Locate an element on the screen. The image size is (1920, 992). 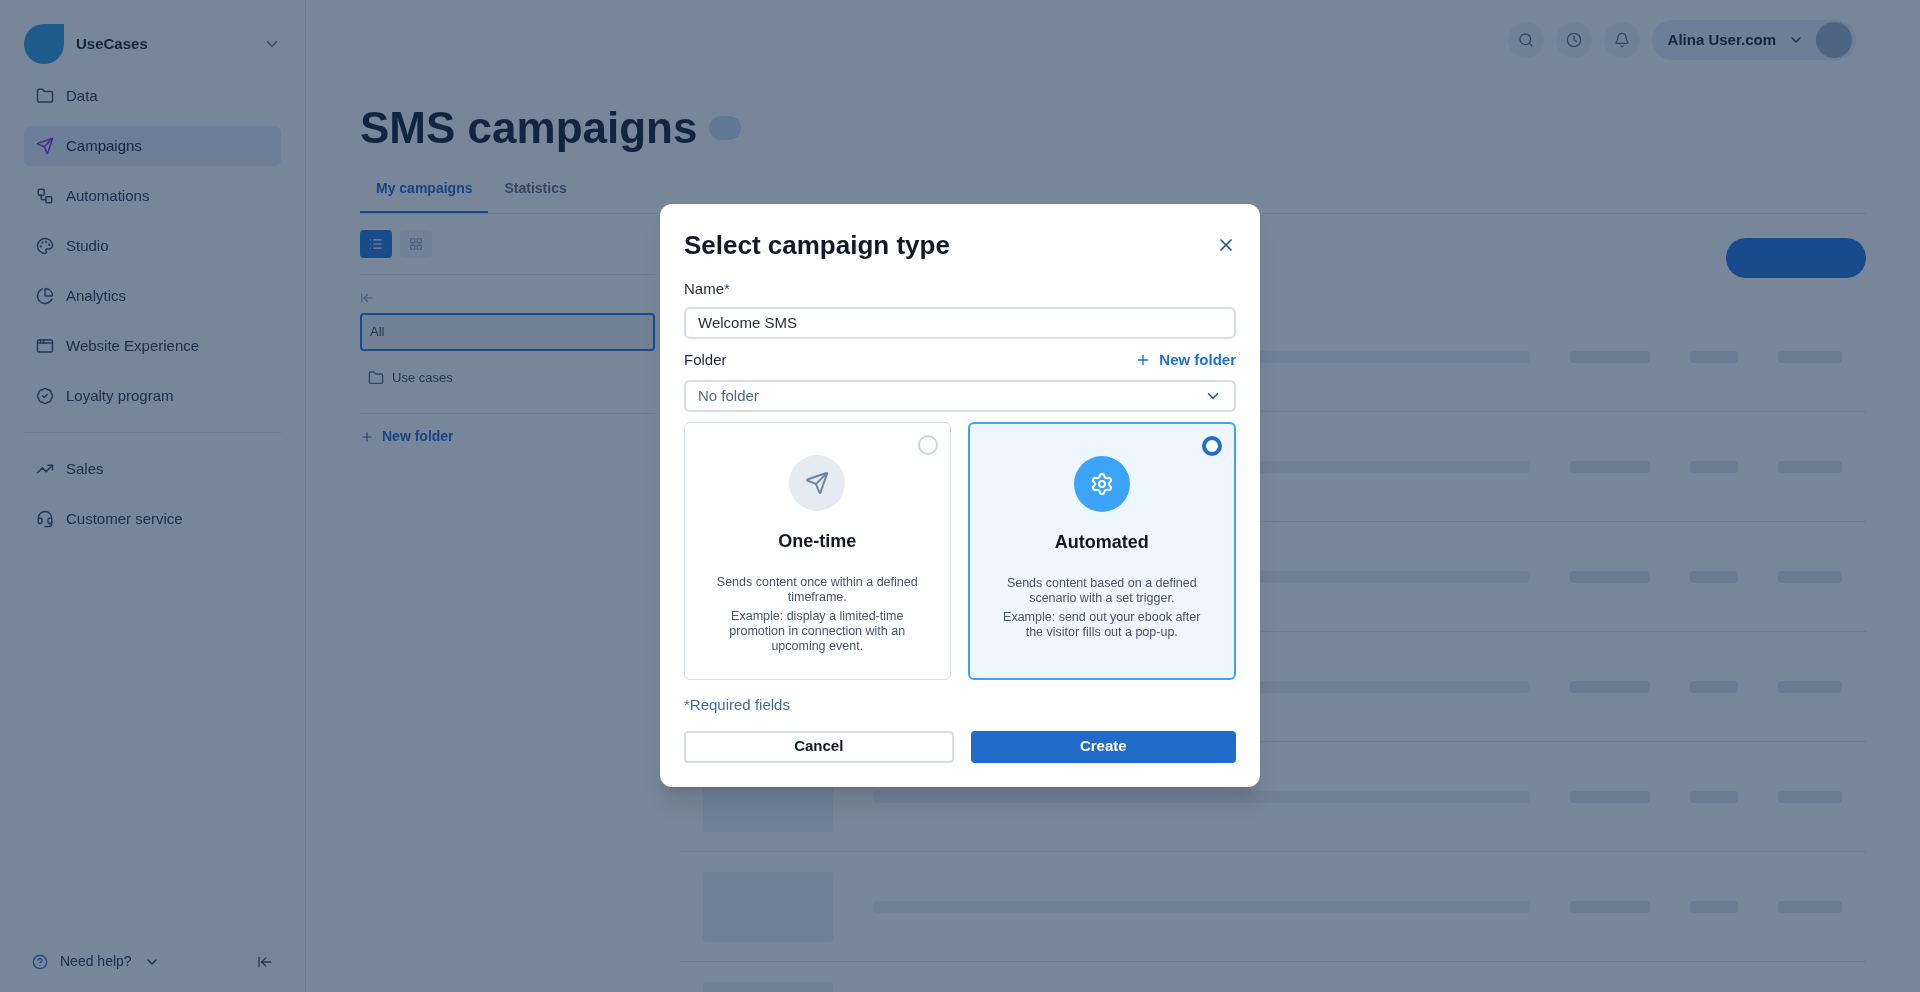
headset-icon is located at coordinates (45, 519).